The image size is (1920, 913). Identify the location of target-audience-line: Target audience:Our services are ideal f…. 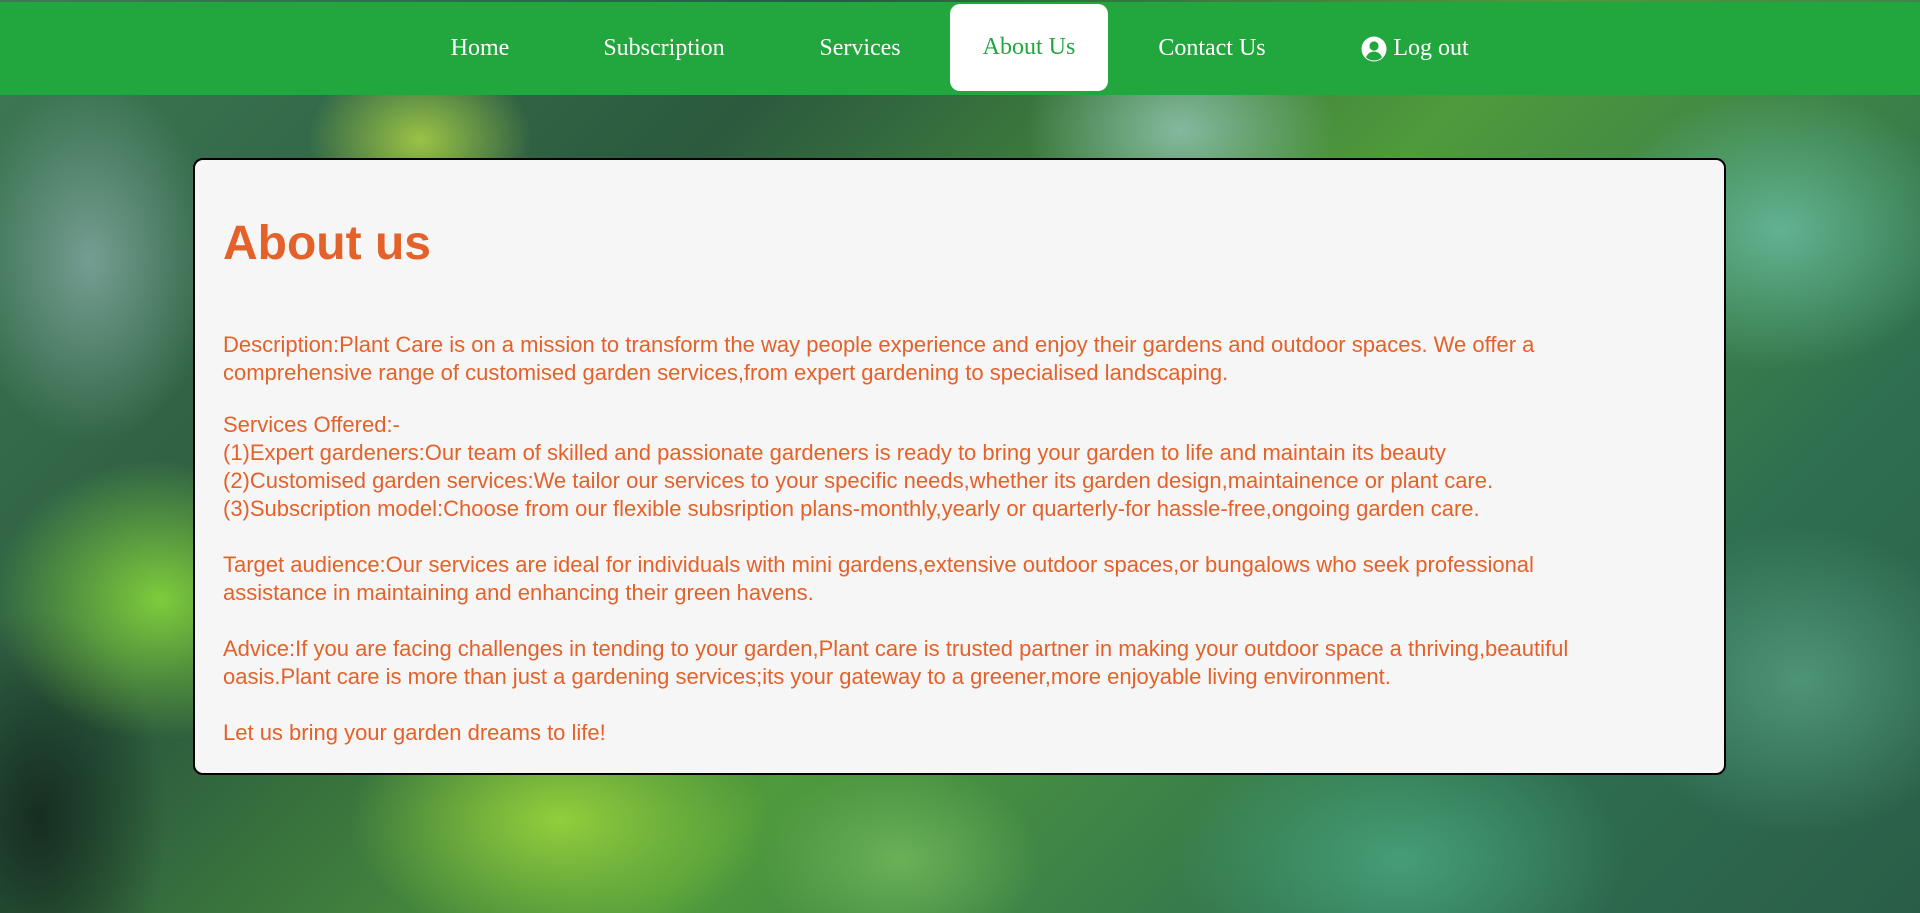
(878, 564).